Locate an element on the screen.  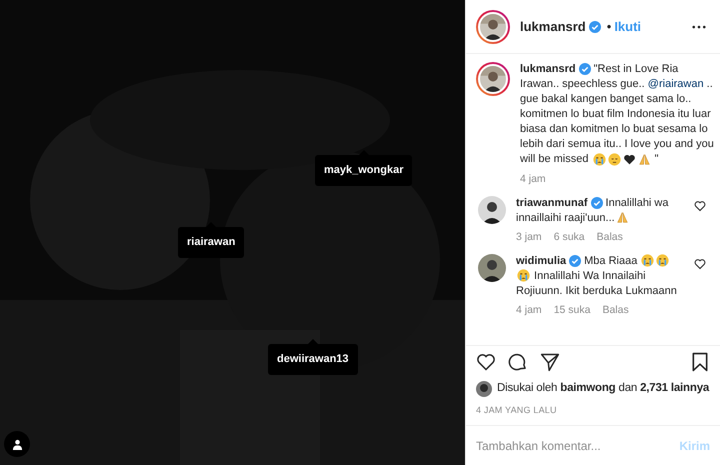
timestamp: 3 jam is located at coordinates (529, 237).